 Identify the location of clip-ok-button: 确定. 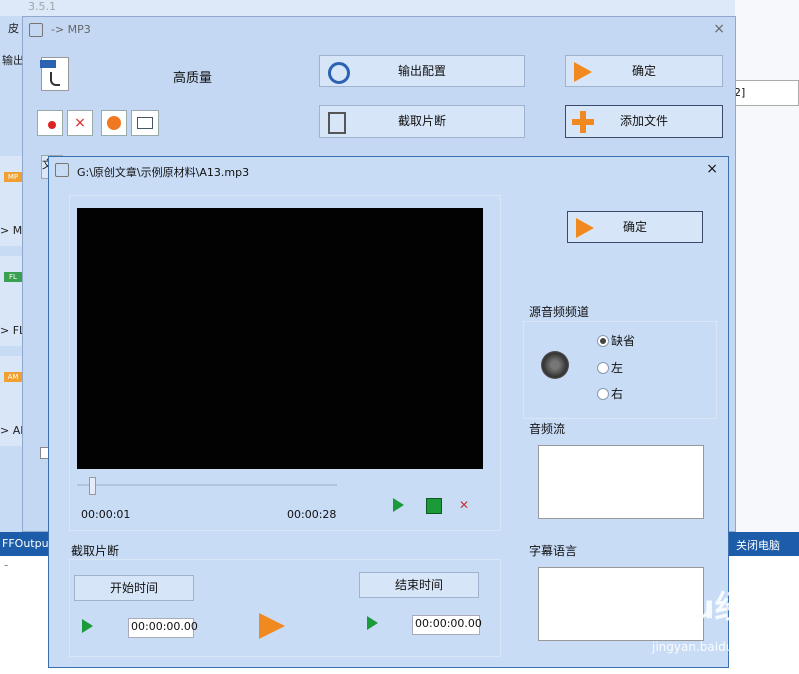
(635, 227).